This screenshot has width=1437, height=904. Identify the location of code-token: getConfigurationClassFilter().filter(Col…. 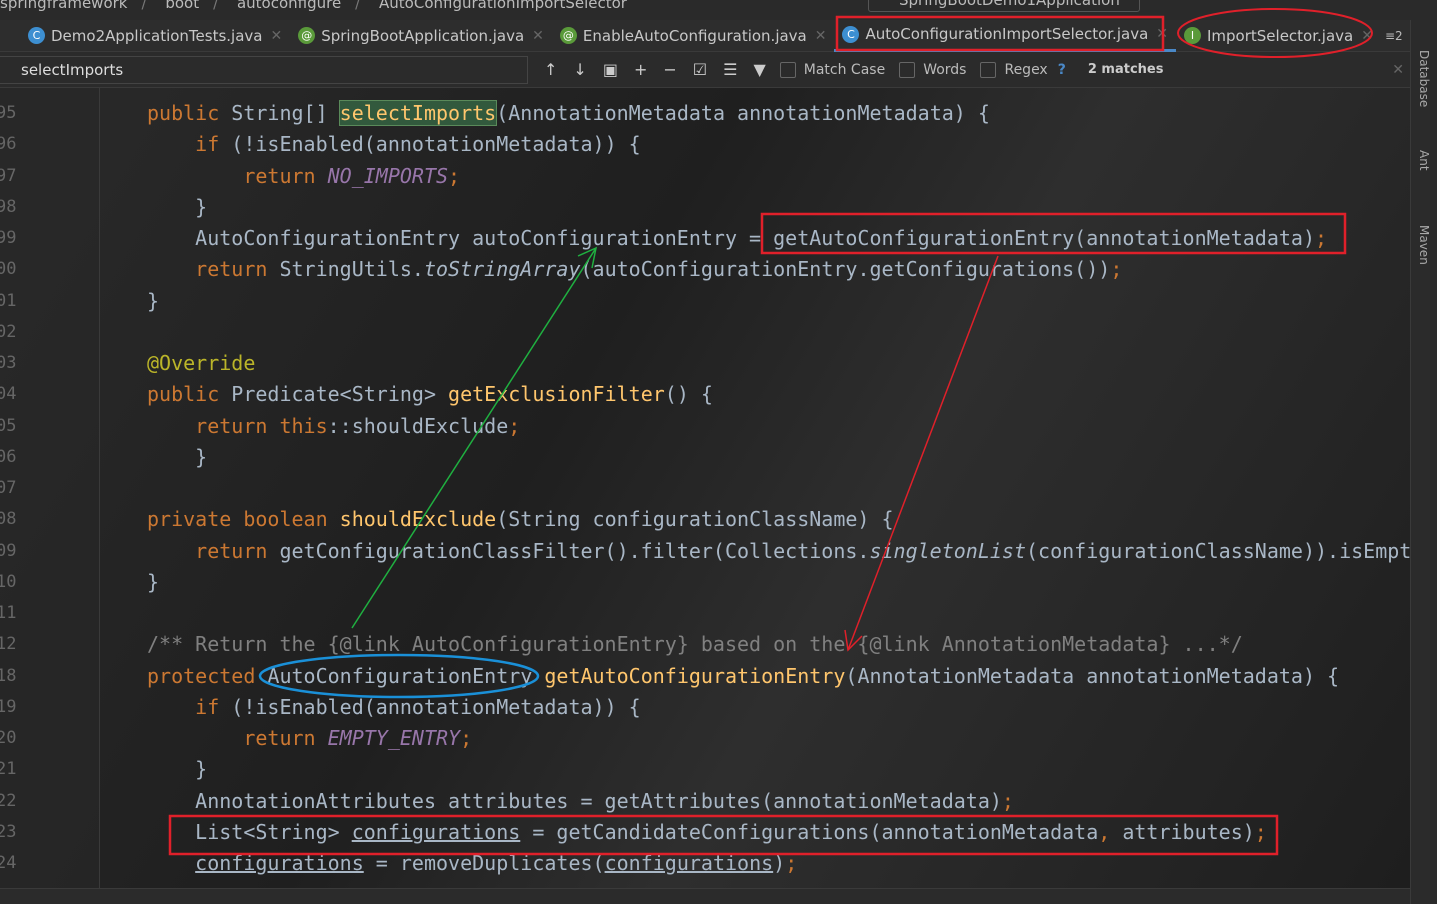
(574, 550).